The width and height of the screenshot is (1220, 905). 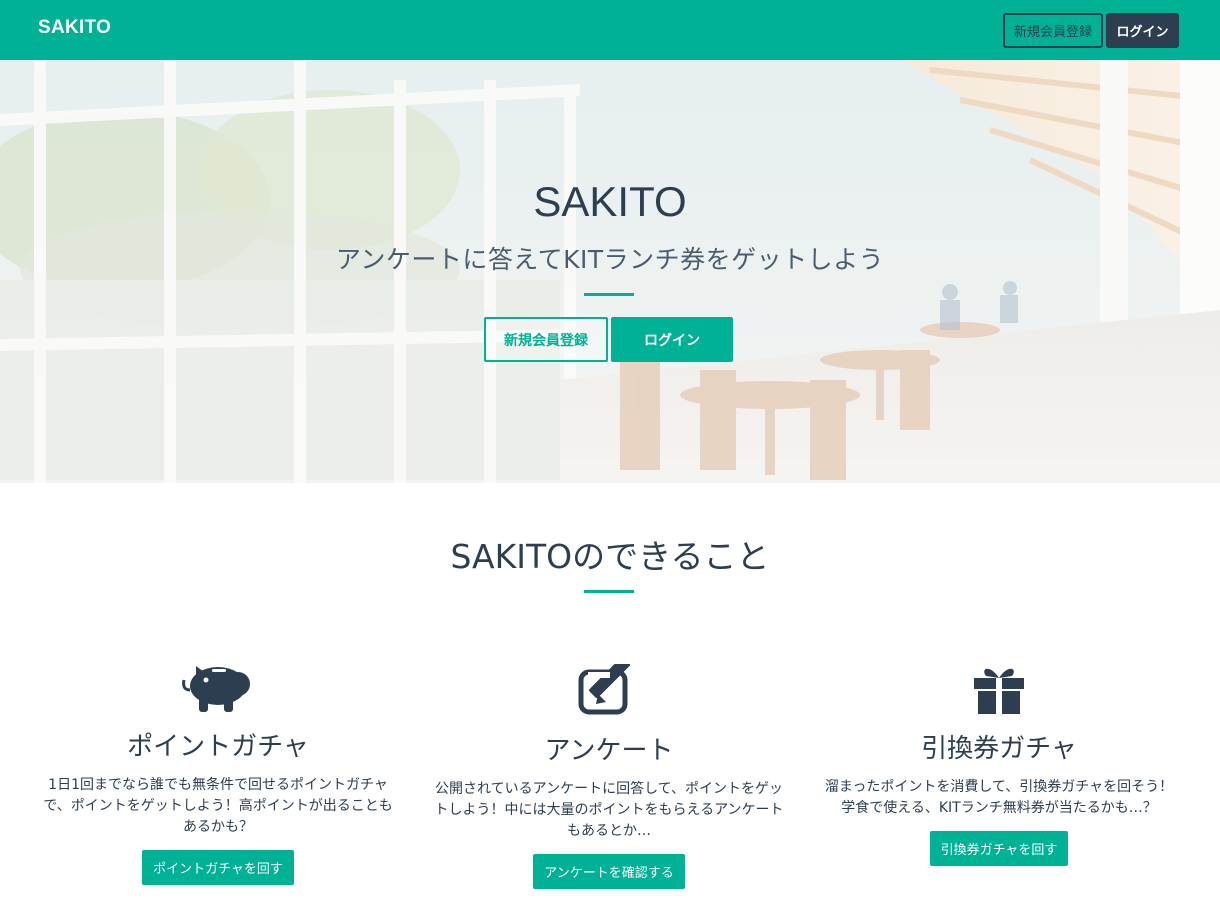 I want to click on survey-check-button: アンケートを確認する, so click(x=609, y=871).